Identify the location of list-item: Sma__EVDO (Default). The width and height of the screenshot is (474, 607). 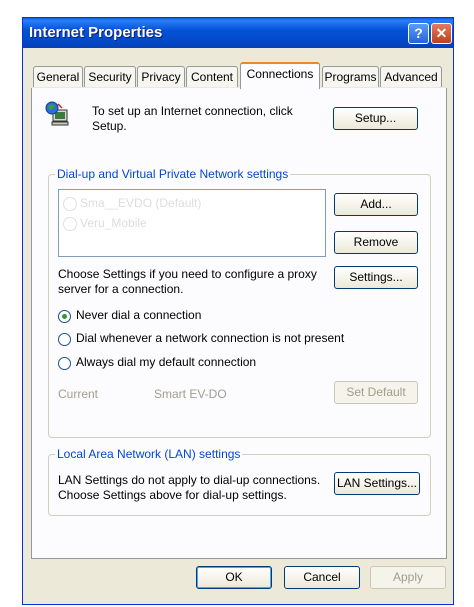
(132, 203).